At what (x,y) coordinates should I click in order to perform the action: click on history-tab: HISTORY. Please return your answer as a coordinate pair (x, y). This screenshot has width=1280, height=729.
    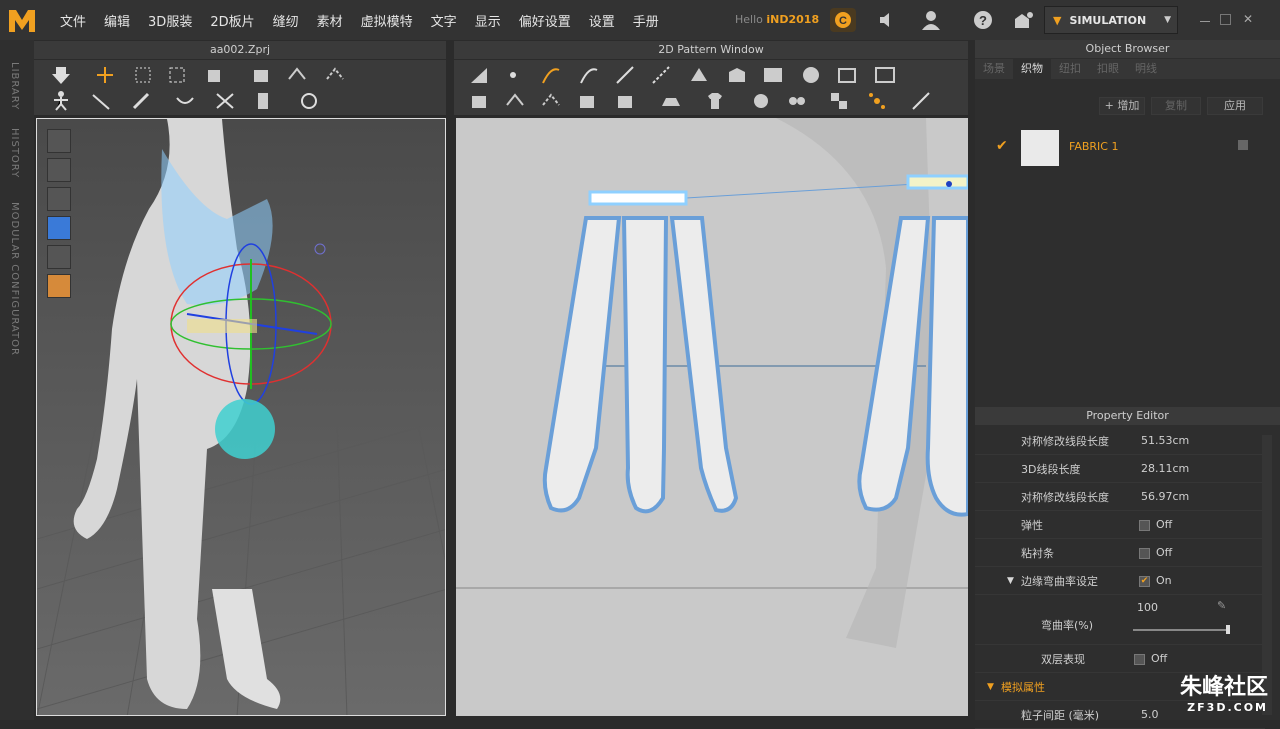
    Looking at the image, I should click on (14, 153).